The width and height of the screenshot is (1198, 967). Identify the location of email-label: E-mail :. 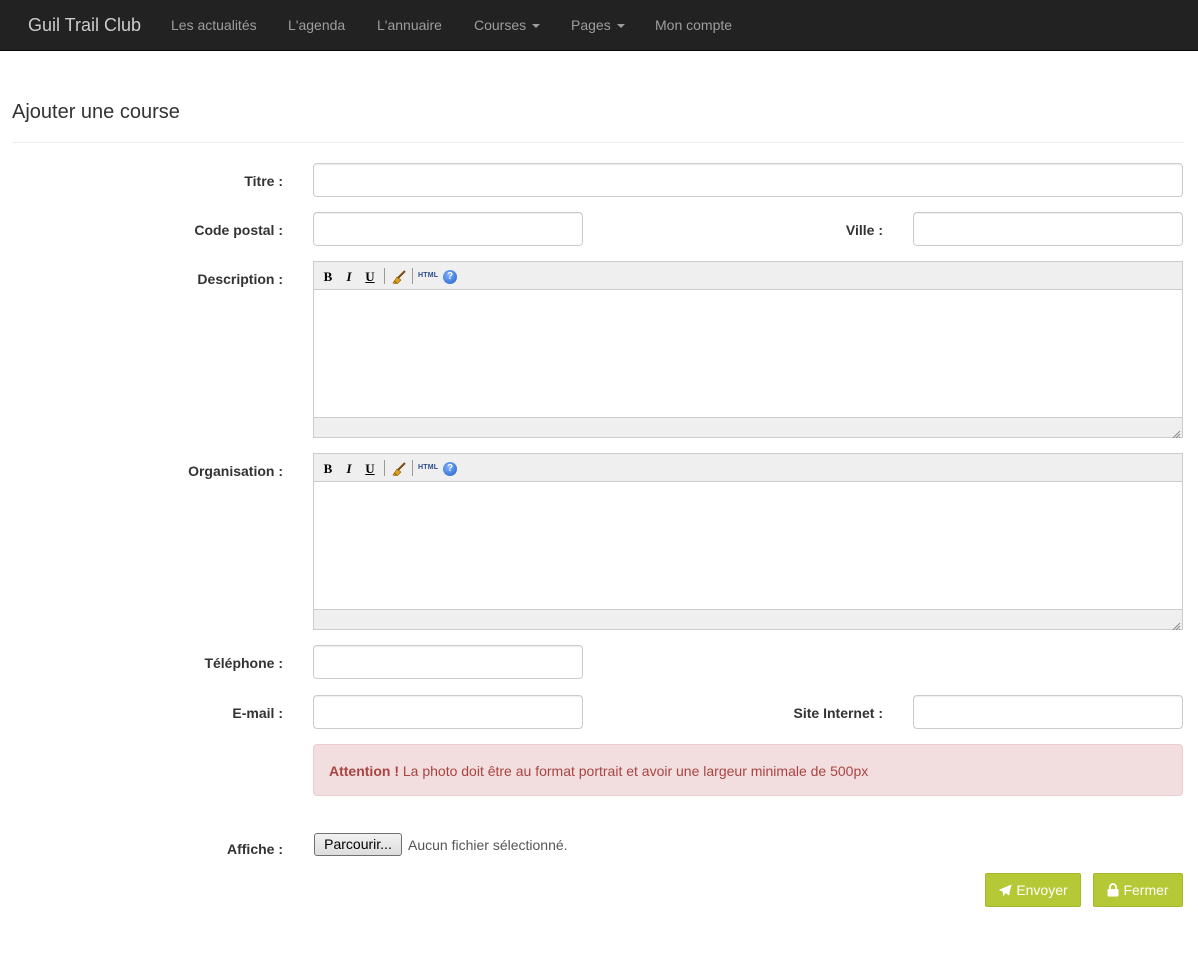
(257, 713).